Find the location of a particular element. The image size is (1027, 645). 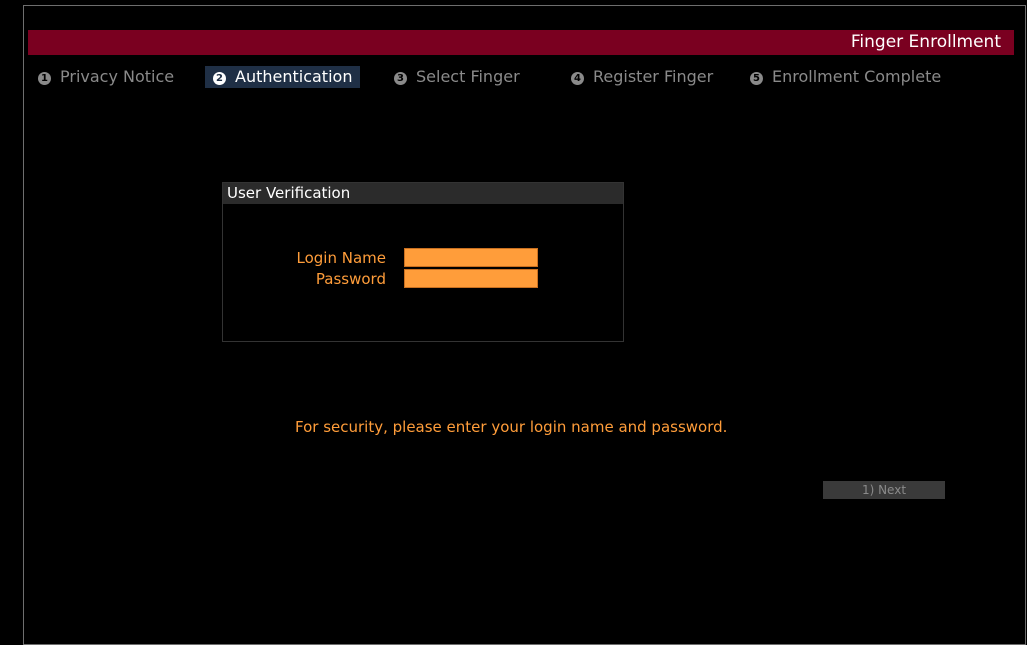

step-number-icon: 3 is located at coordinates (400, 78).